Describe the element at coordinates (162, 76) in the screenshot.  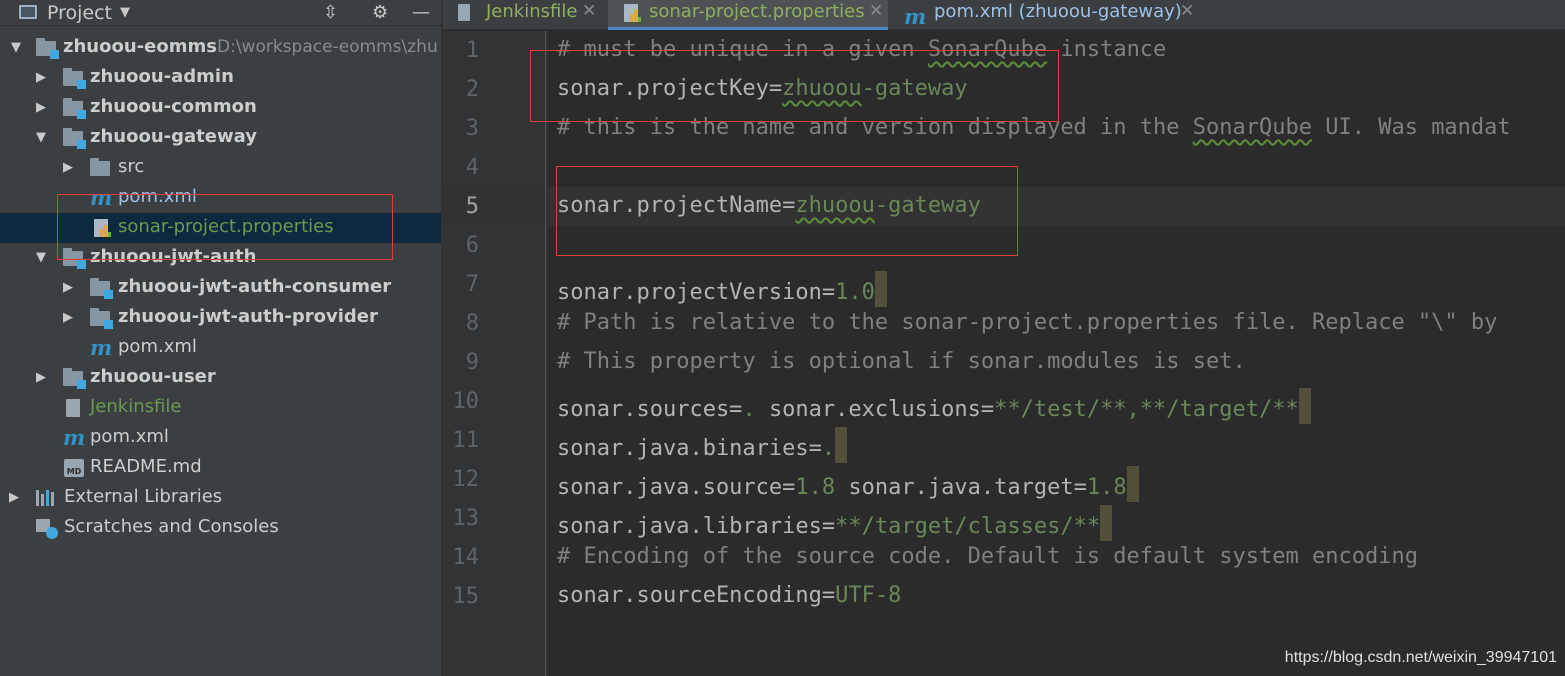
I see `tree-item-label: zhuoou-admin` at that location.